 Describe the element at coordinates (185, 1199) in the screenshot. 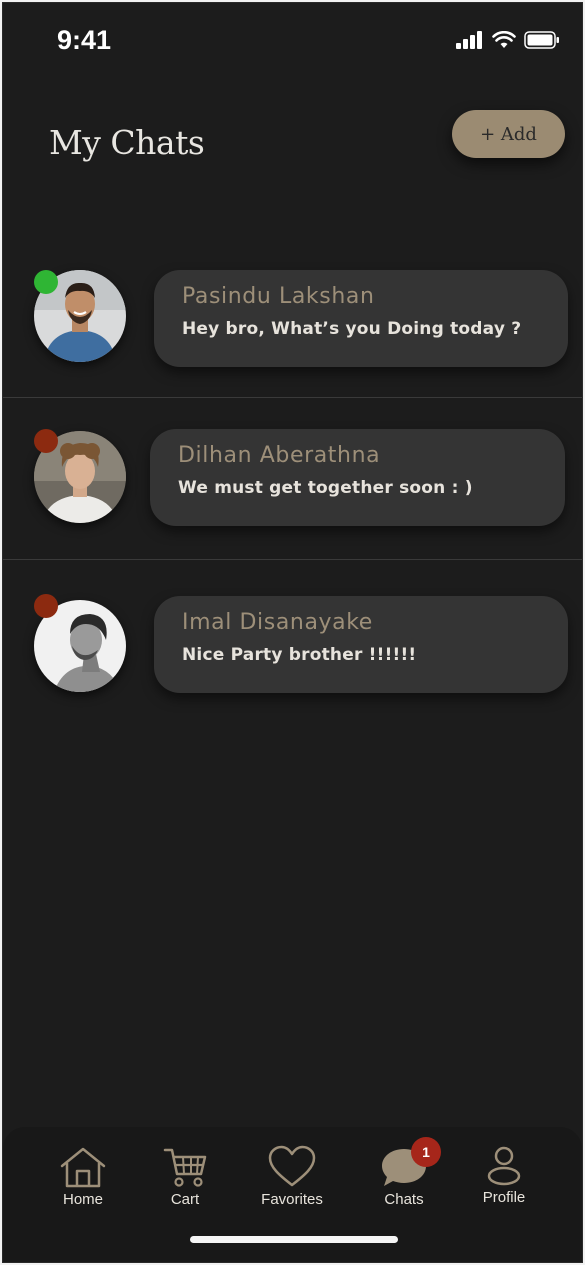

I see `nav-label: Cart` at that location.